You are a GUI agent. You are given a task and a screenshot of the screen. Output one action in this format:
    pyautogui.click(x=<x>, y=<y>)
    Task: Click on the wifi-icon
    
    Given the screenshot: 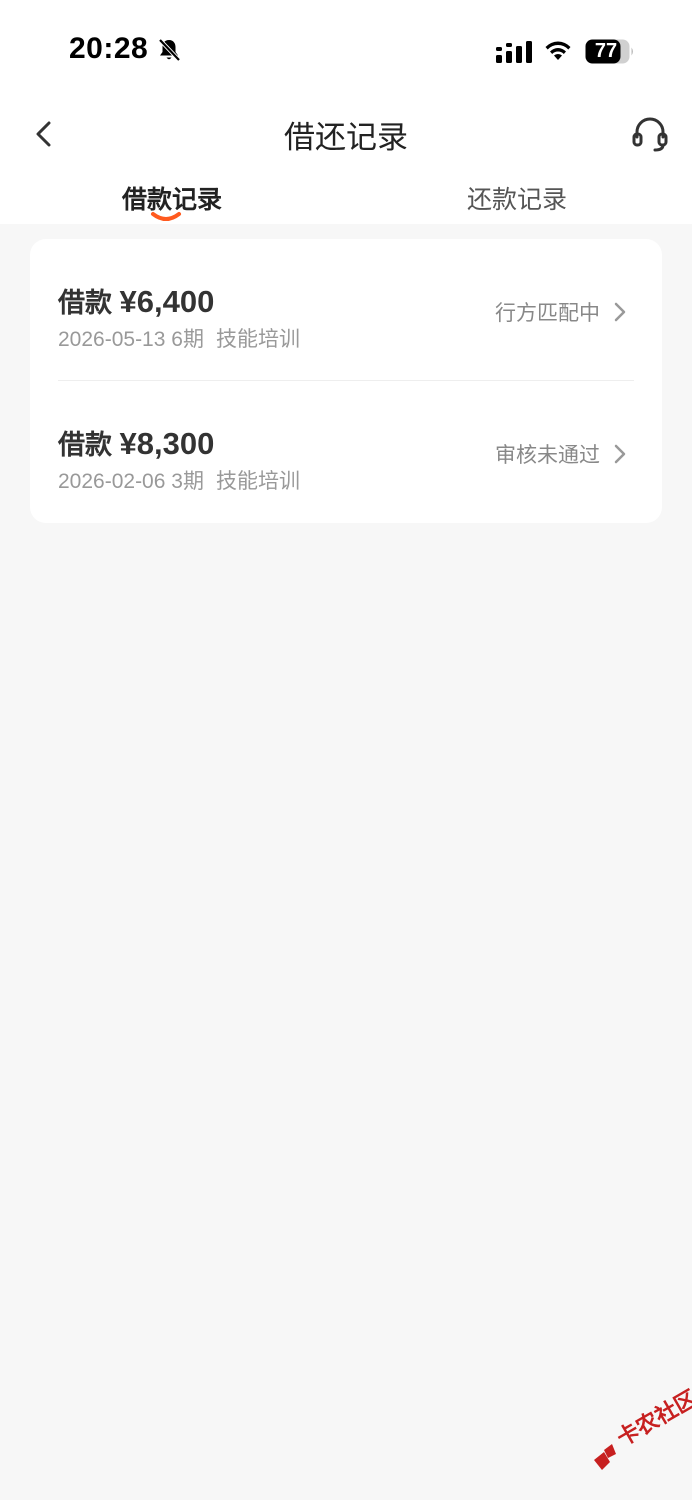 What is the action you would take?
    pyautogui.click(x=558, y=50)
    